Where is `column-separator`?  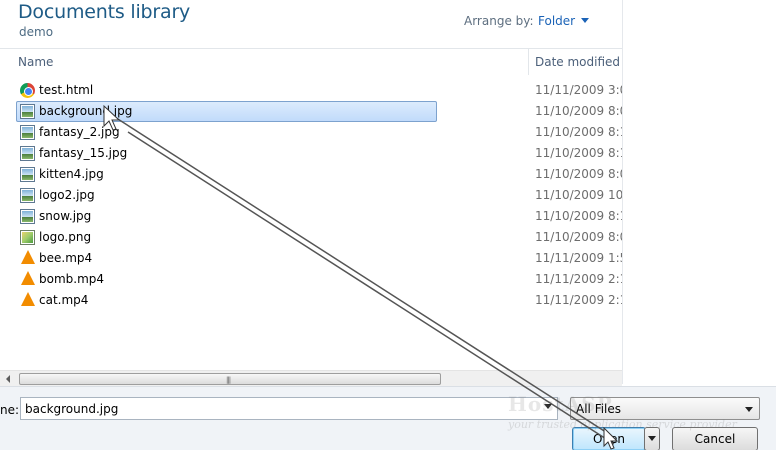
column-separator is located at coordinates (528, 62).